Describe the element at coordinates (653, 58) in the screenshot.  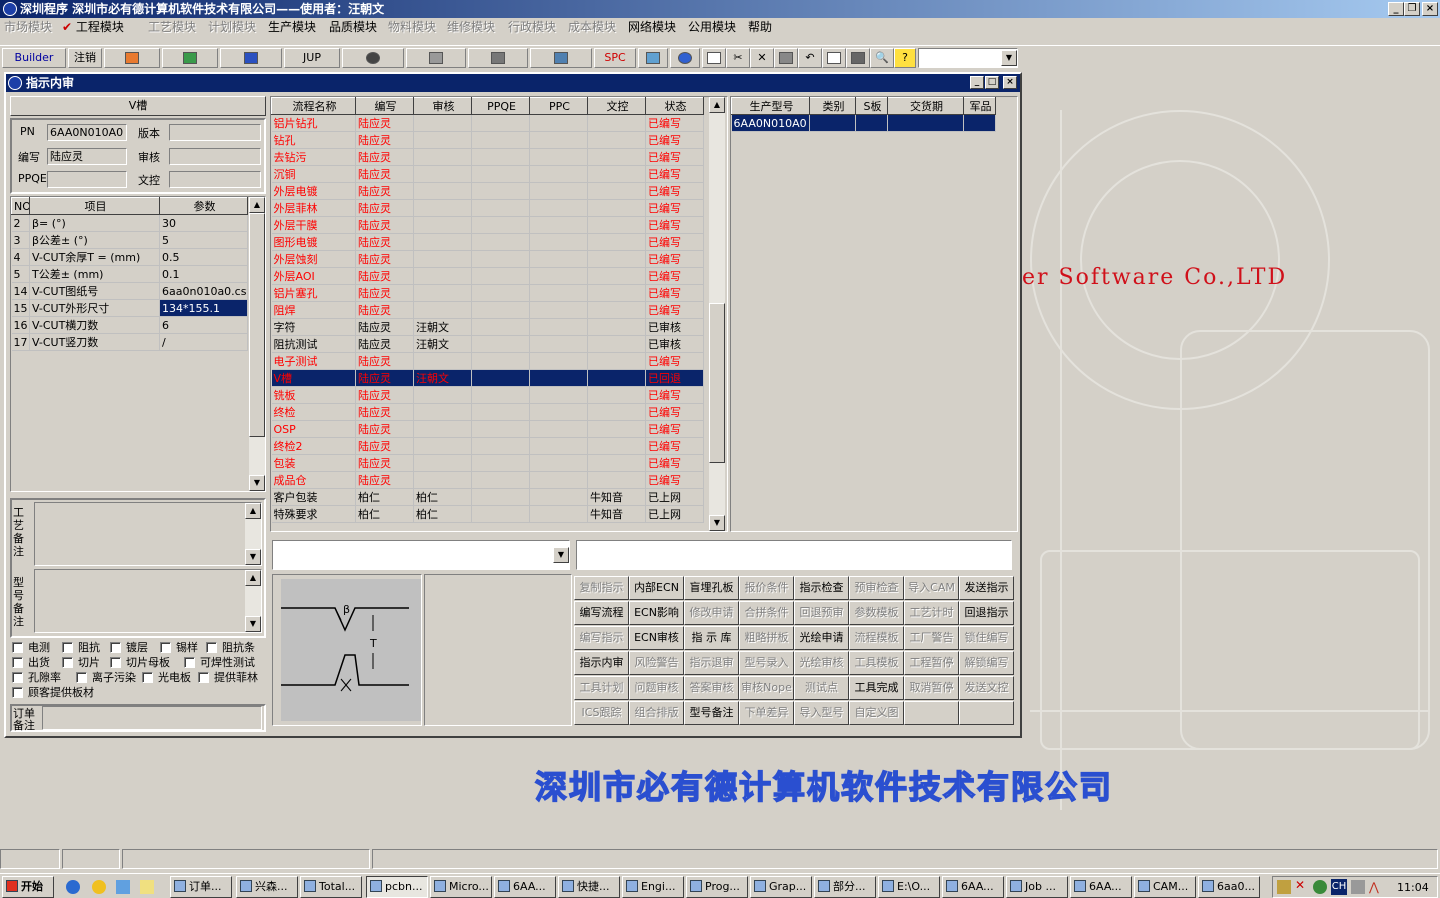
I see `calc-button` at that location.